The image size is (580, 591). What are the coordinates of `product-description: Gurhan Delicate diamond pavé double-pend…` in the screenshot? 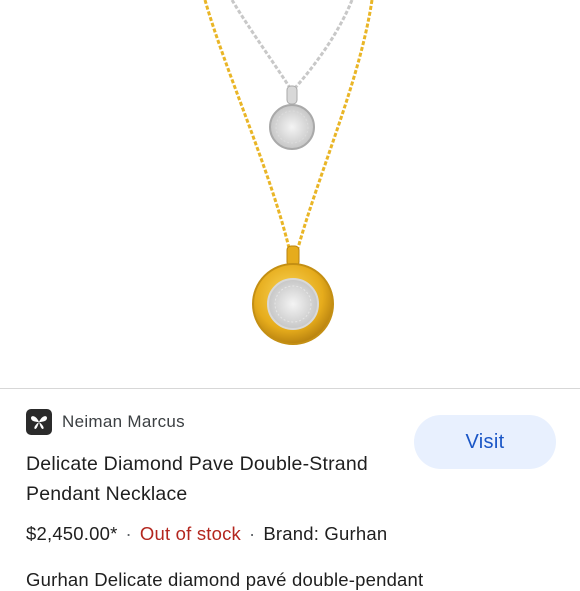 It's located at (225, 579).